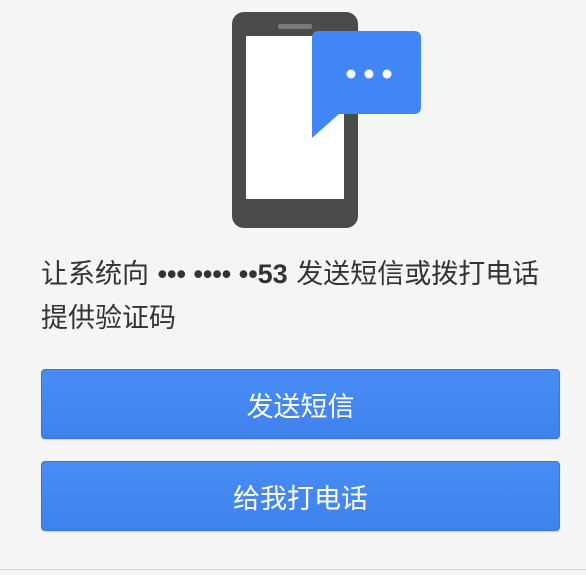 The height and width of the screenshot is (575, 586). I want to click on call-me-button: 给我打电话, so click(300, 496).